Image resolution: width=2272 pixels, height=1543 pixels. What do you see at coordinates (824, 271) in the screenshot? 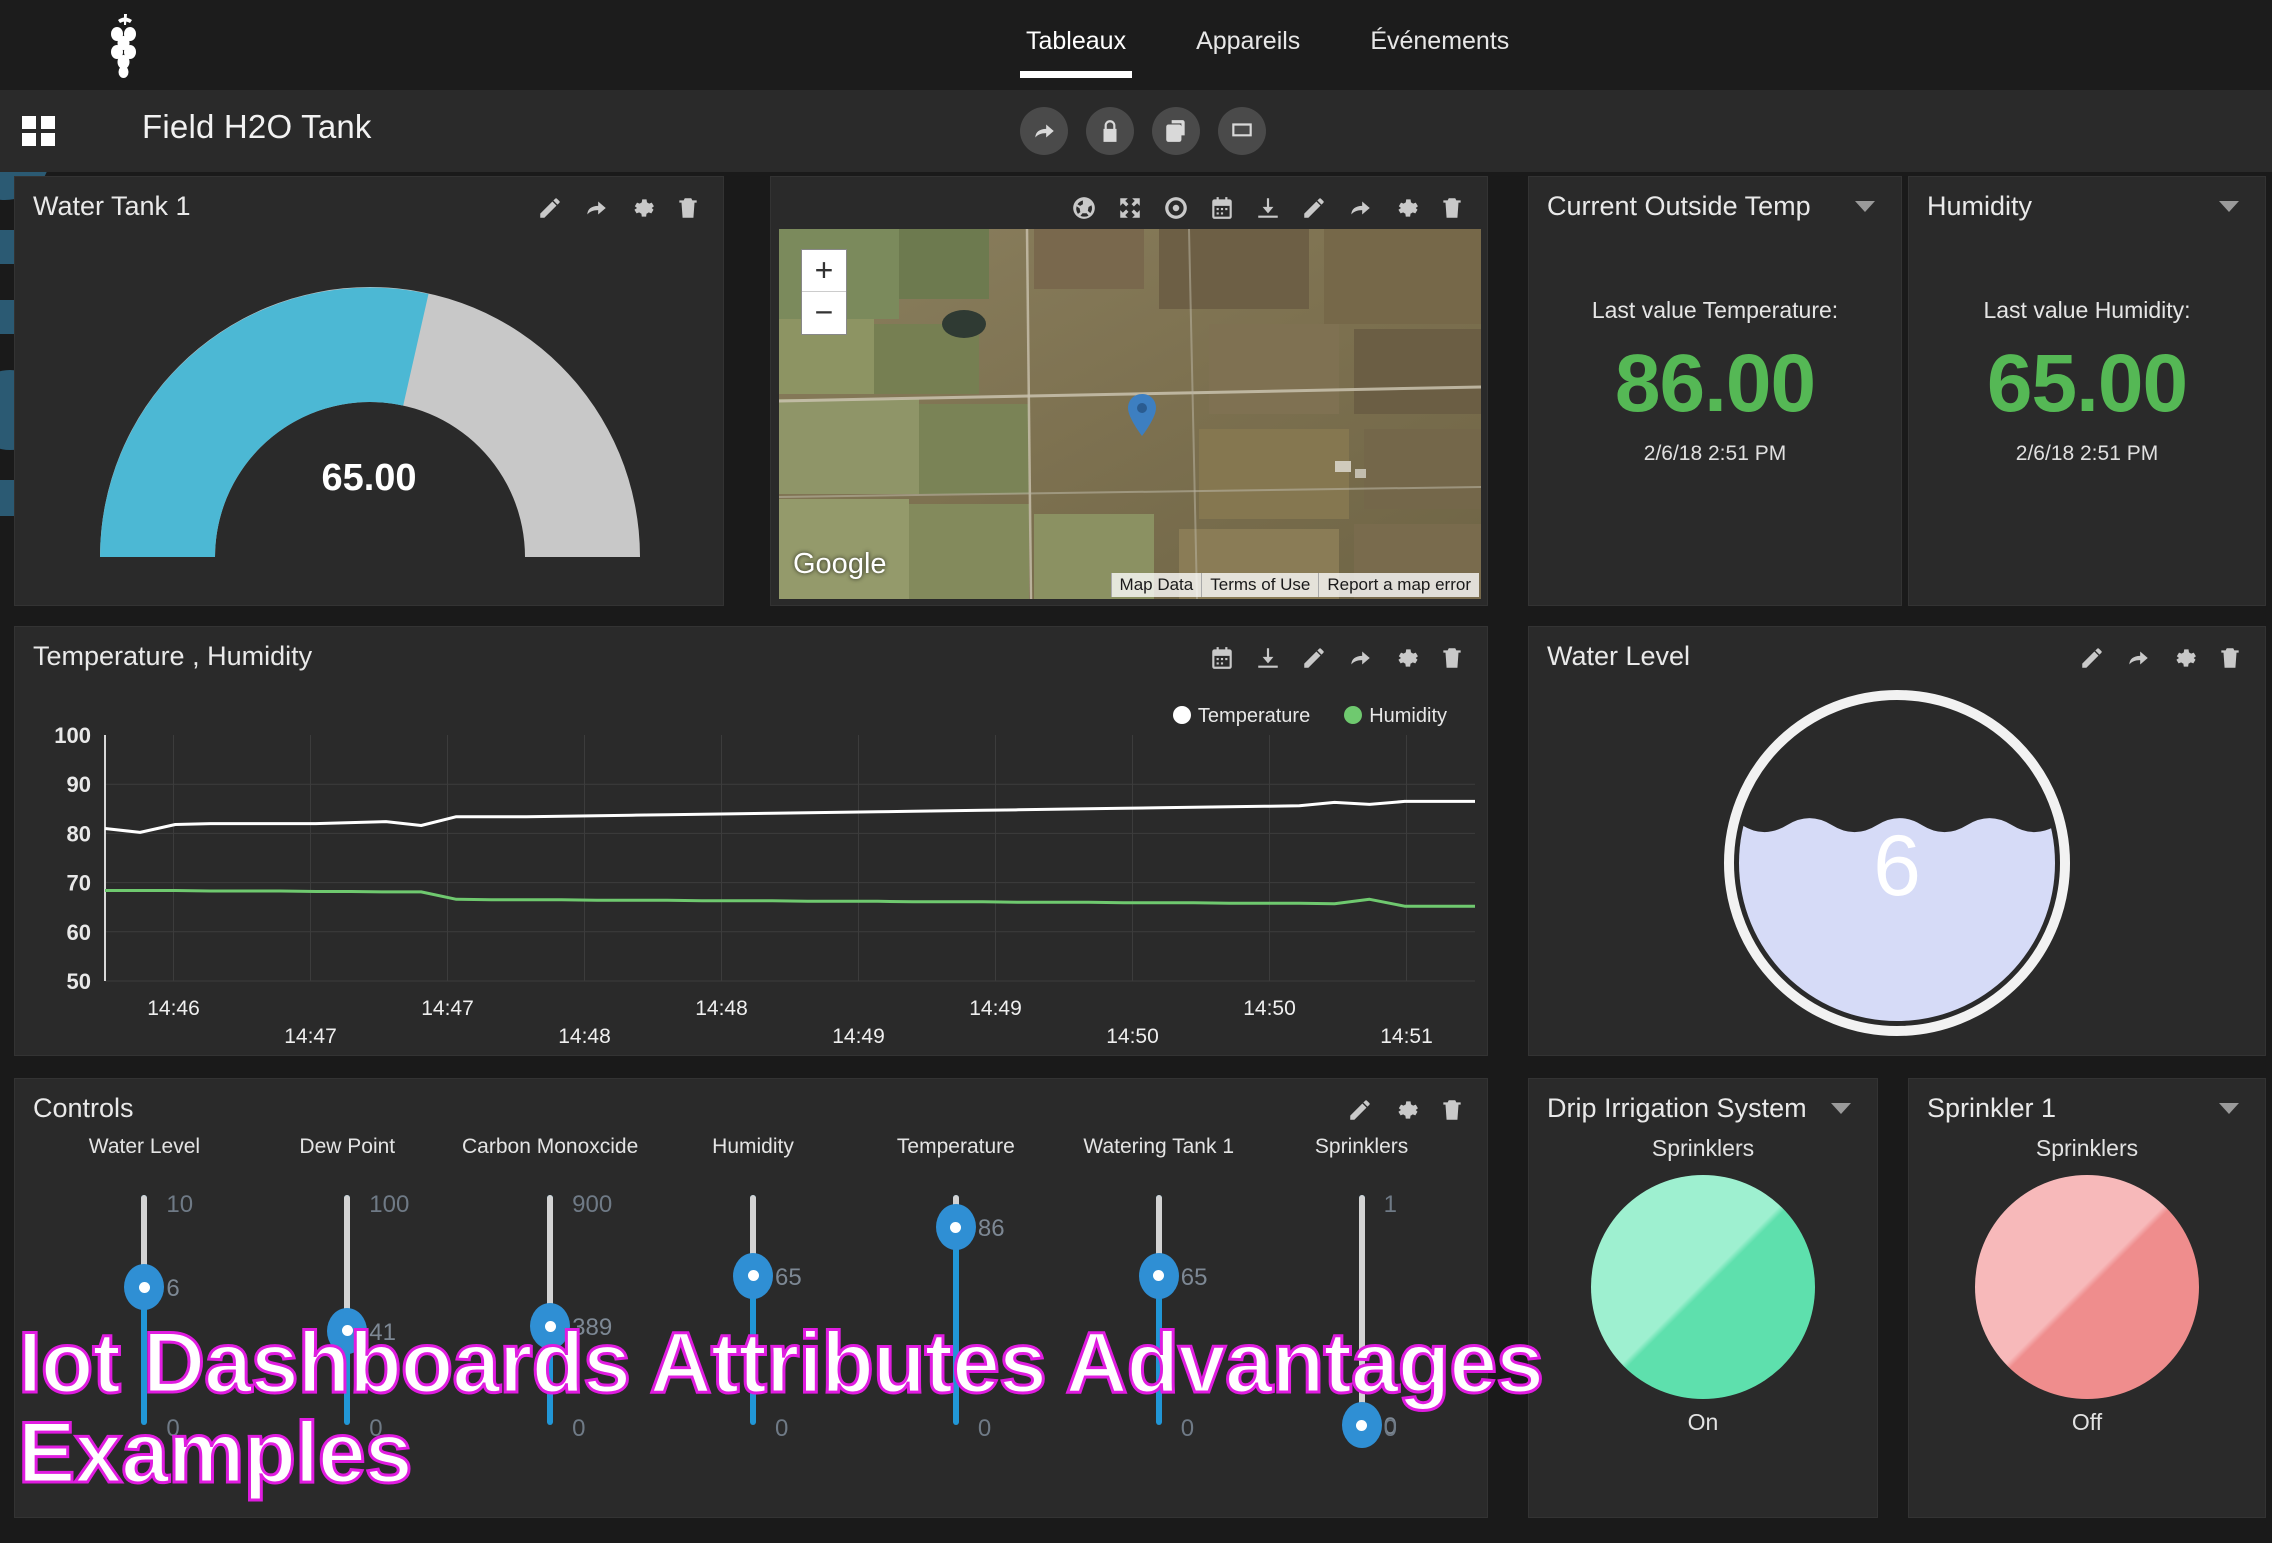
I see `zoom-in-button: +` at bounding box center [824, 271].